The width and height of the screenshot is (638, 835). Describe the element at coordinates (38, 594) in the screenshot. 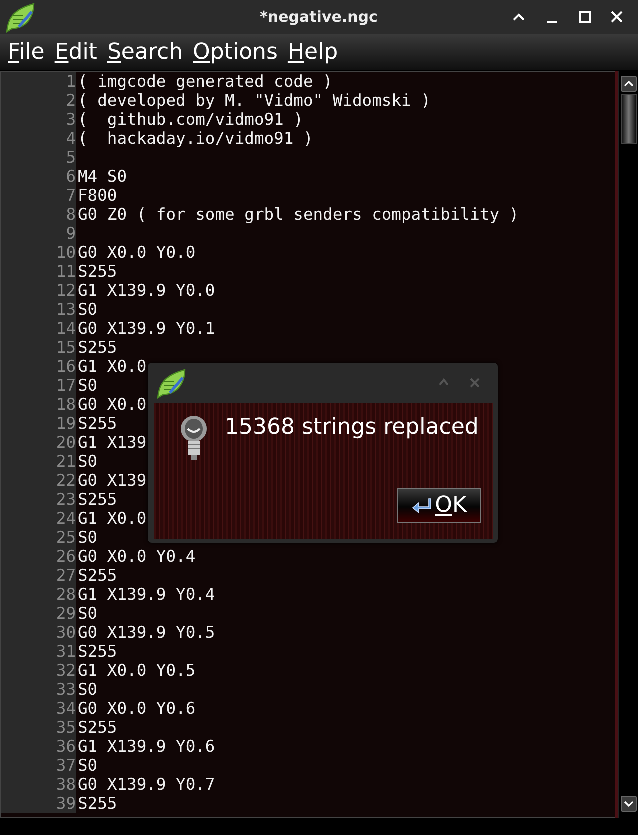

I see `line-number: 28` at that location.